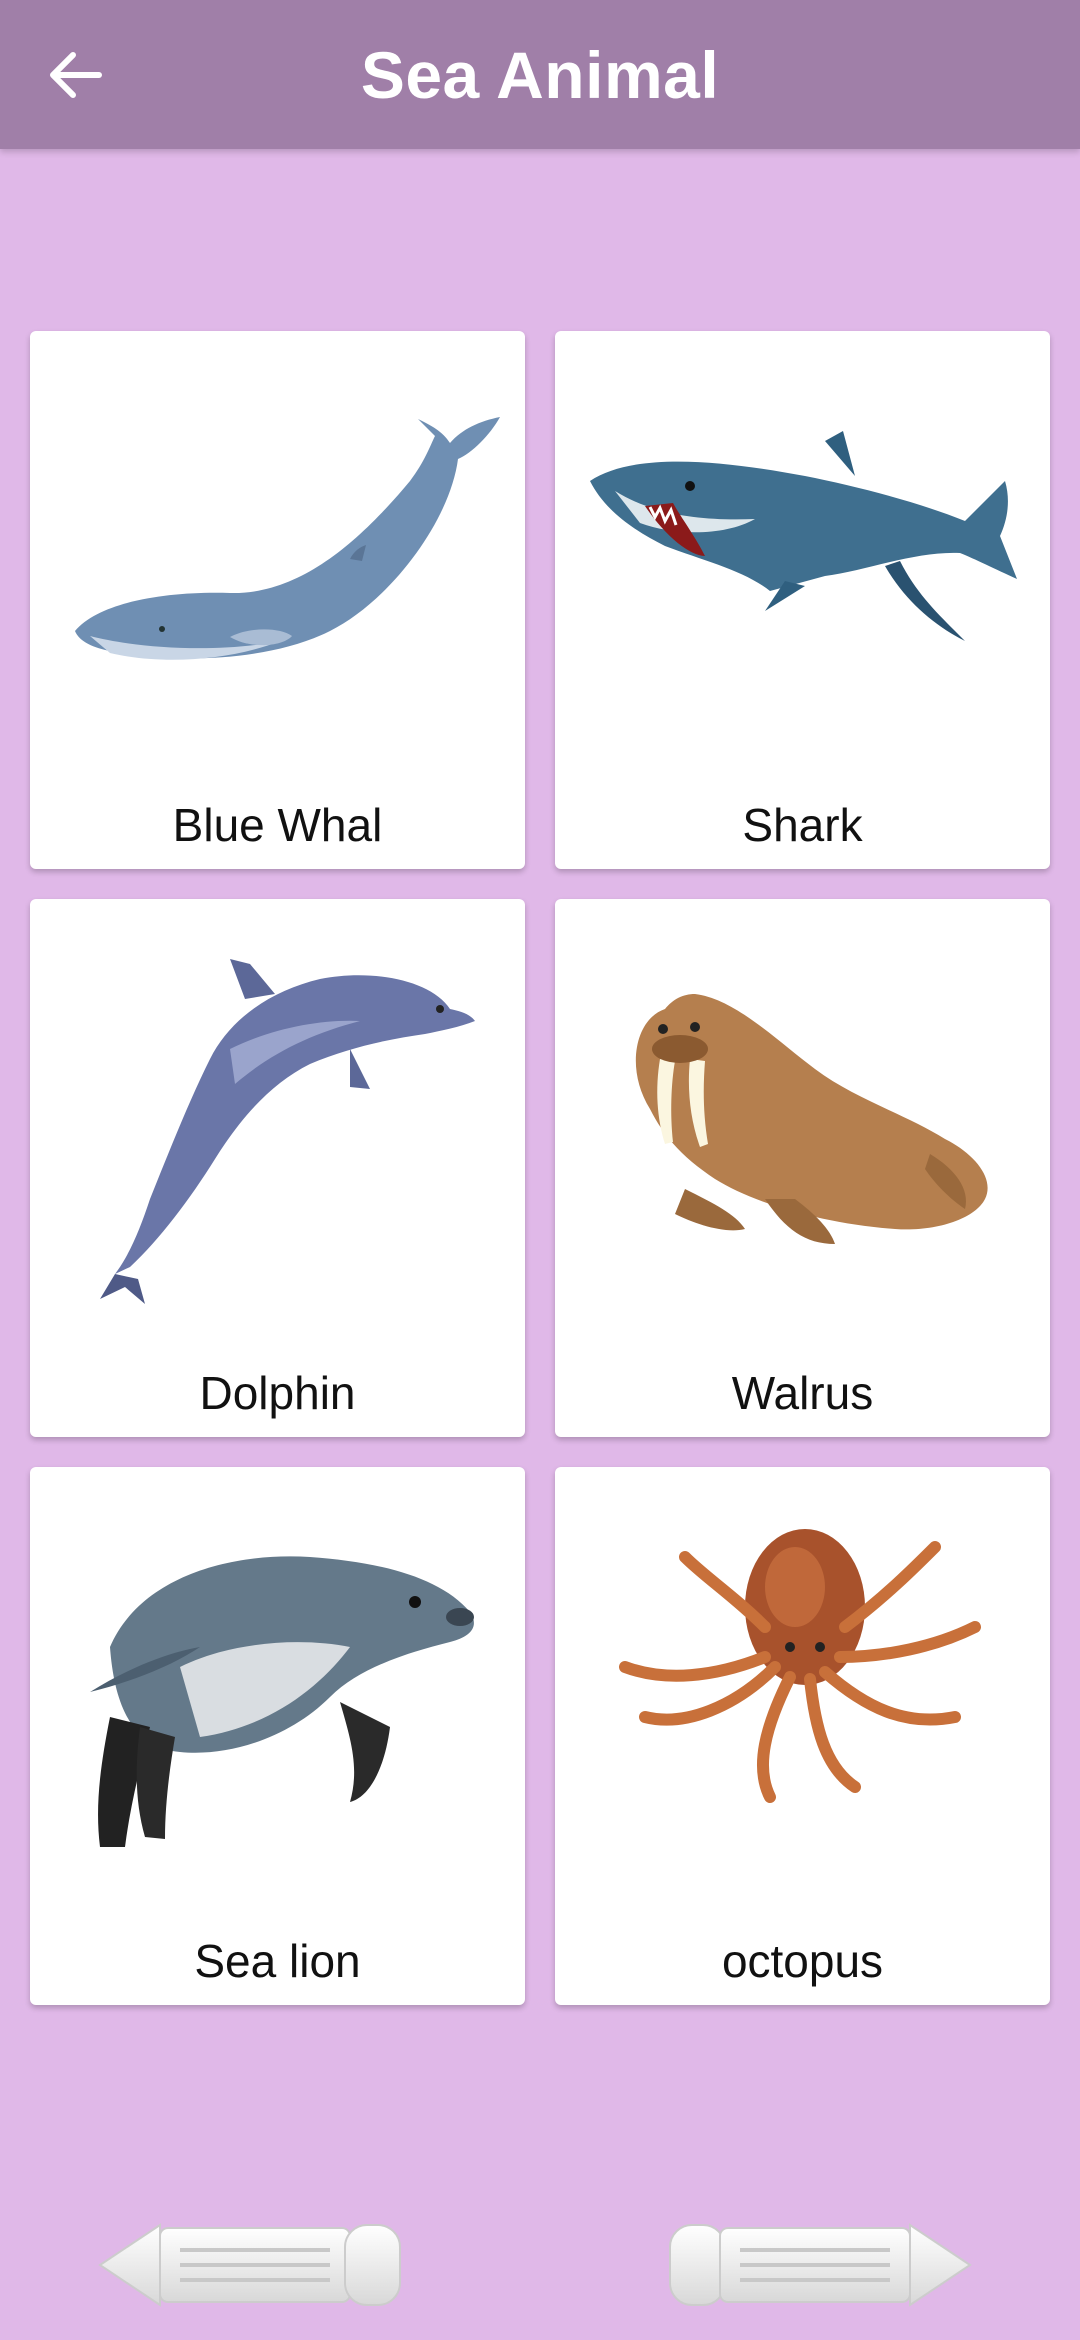 Image resolution: width=1080 pixels, height=2340 pixels. I want to click on shark-image, so click(803, 536).